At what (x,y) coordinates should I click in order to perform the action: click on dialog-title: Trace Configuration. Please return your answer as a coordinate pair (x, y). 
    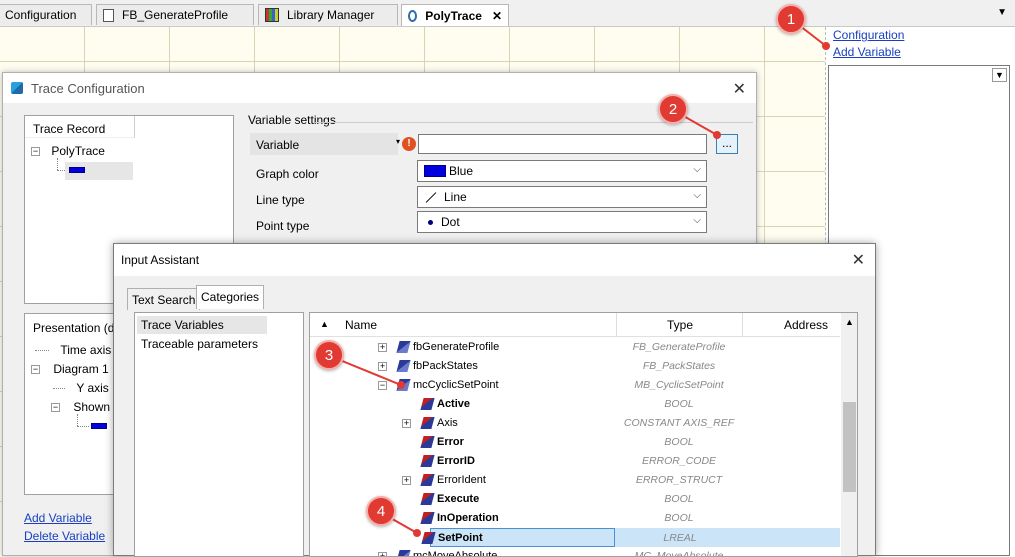
    Looking at the image, I should click on (88, 88).